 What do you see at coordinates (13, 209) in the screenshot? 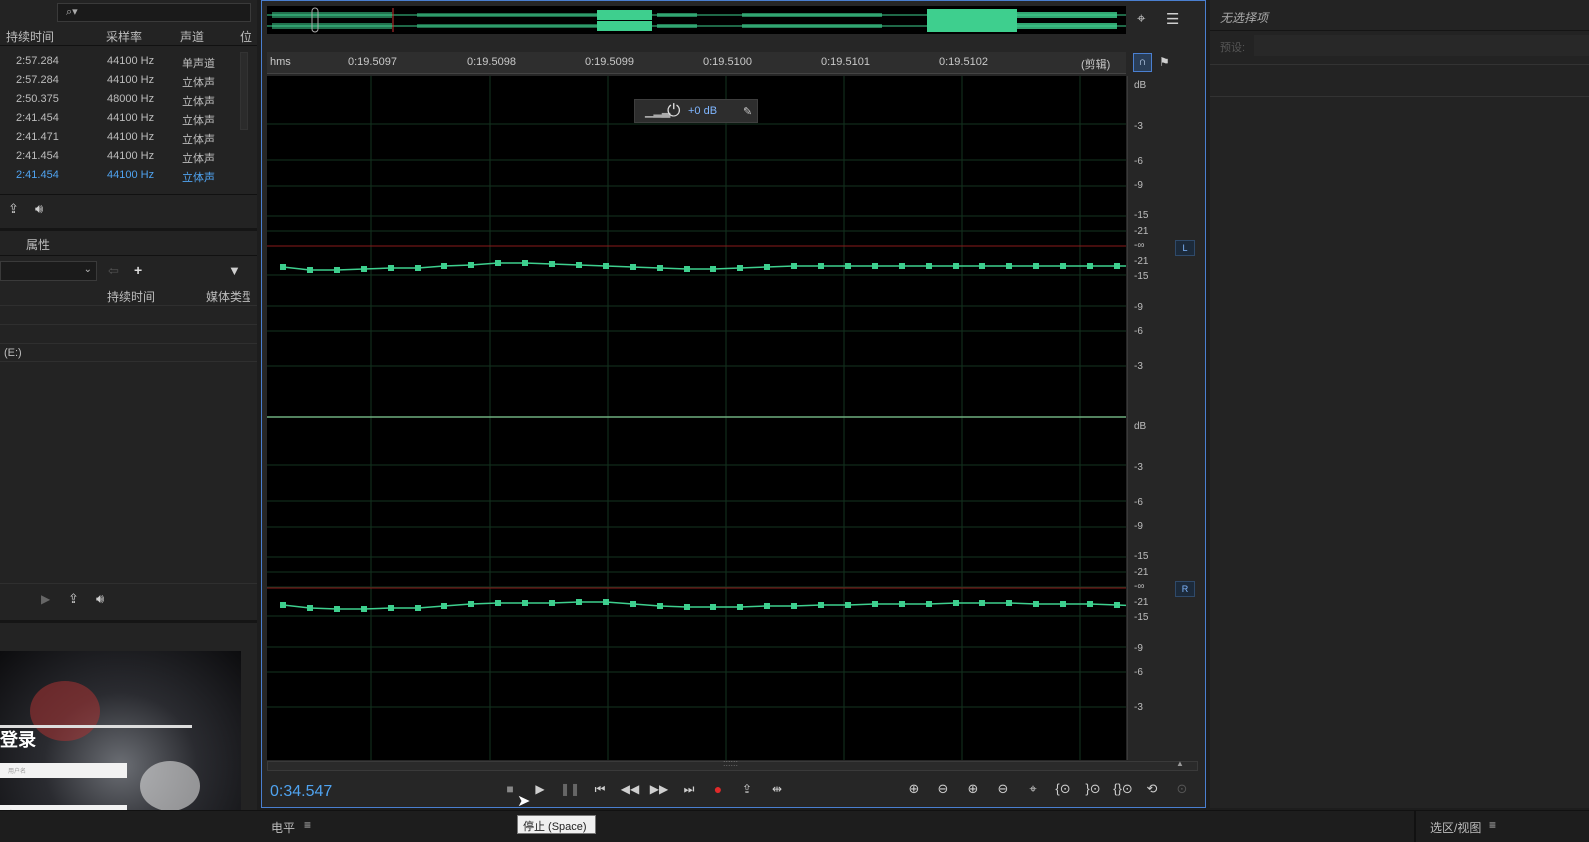
I see `insert-icon: ⇪` at bounding box center [13, 209].